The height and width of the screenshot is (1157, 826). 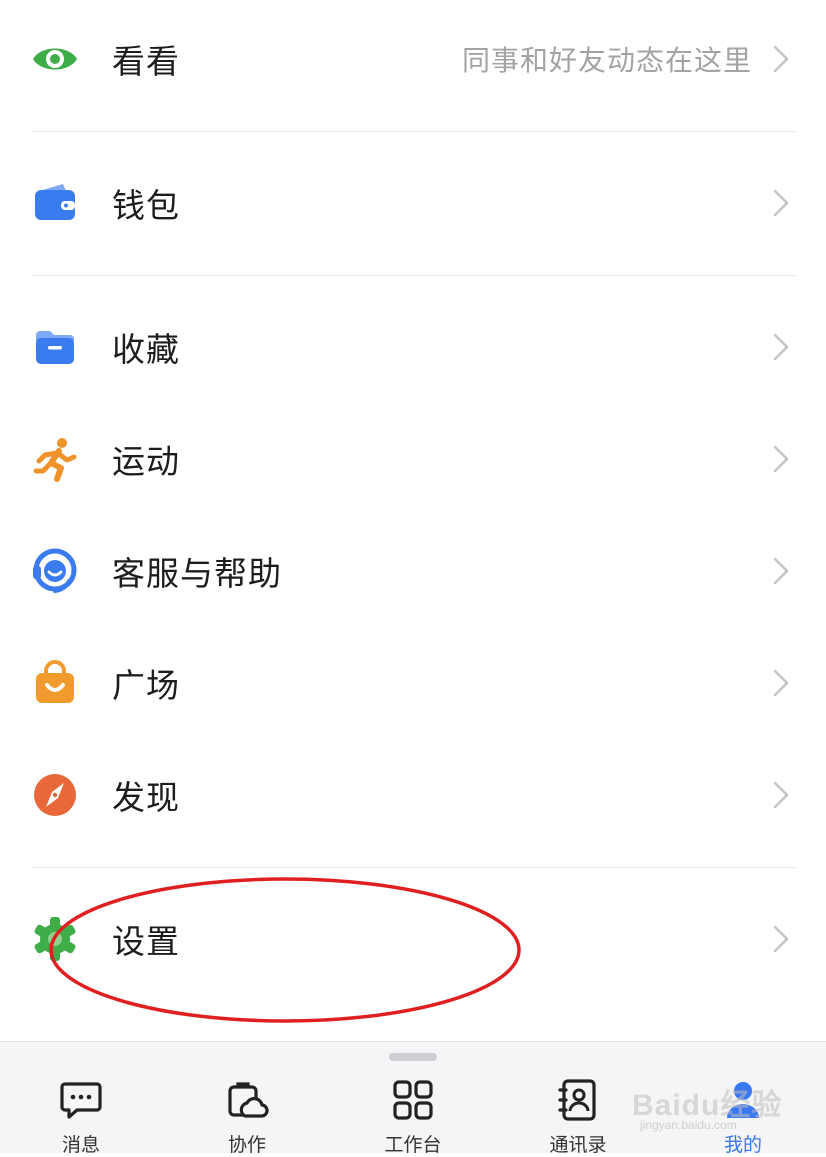 What do you see at coordinates (55, 59) in the screenshot?
I see `eye-icon` at bounding box center [55, 59].